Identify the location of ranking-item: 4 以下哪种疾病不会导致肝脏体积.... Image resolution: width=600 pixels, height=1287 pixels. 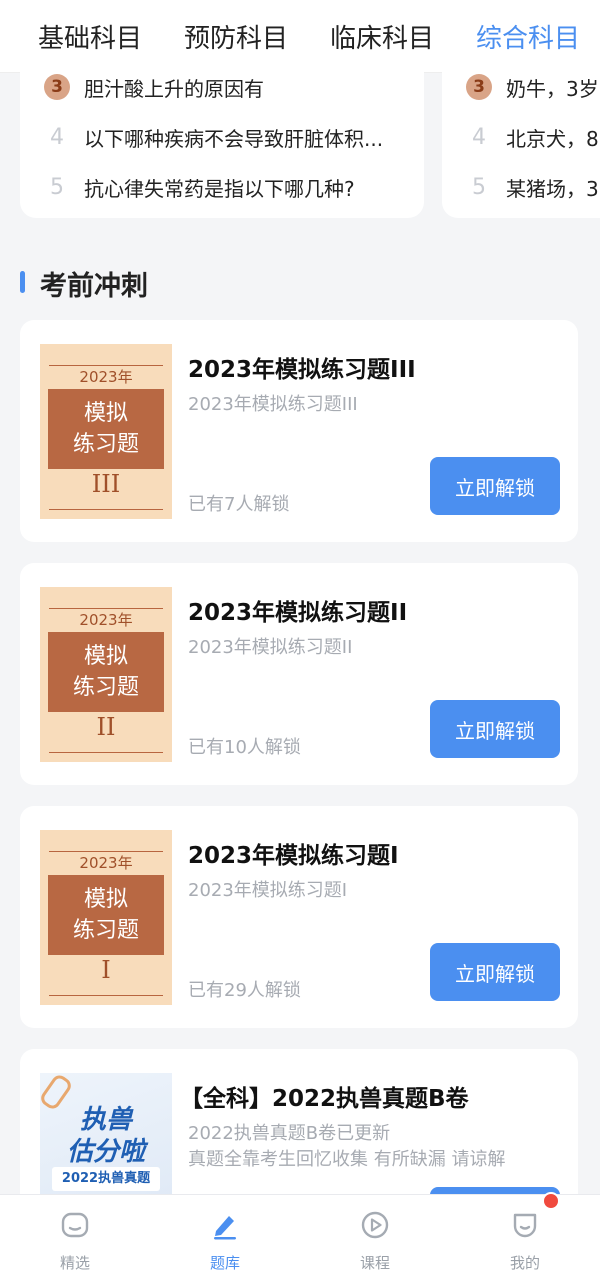
(213, 137).